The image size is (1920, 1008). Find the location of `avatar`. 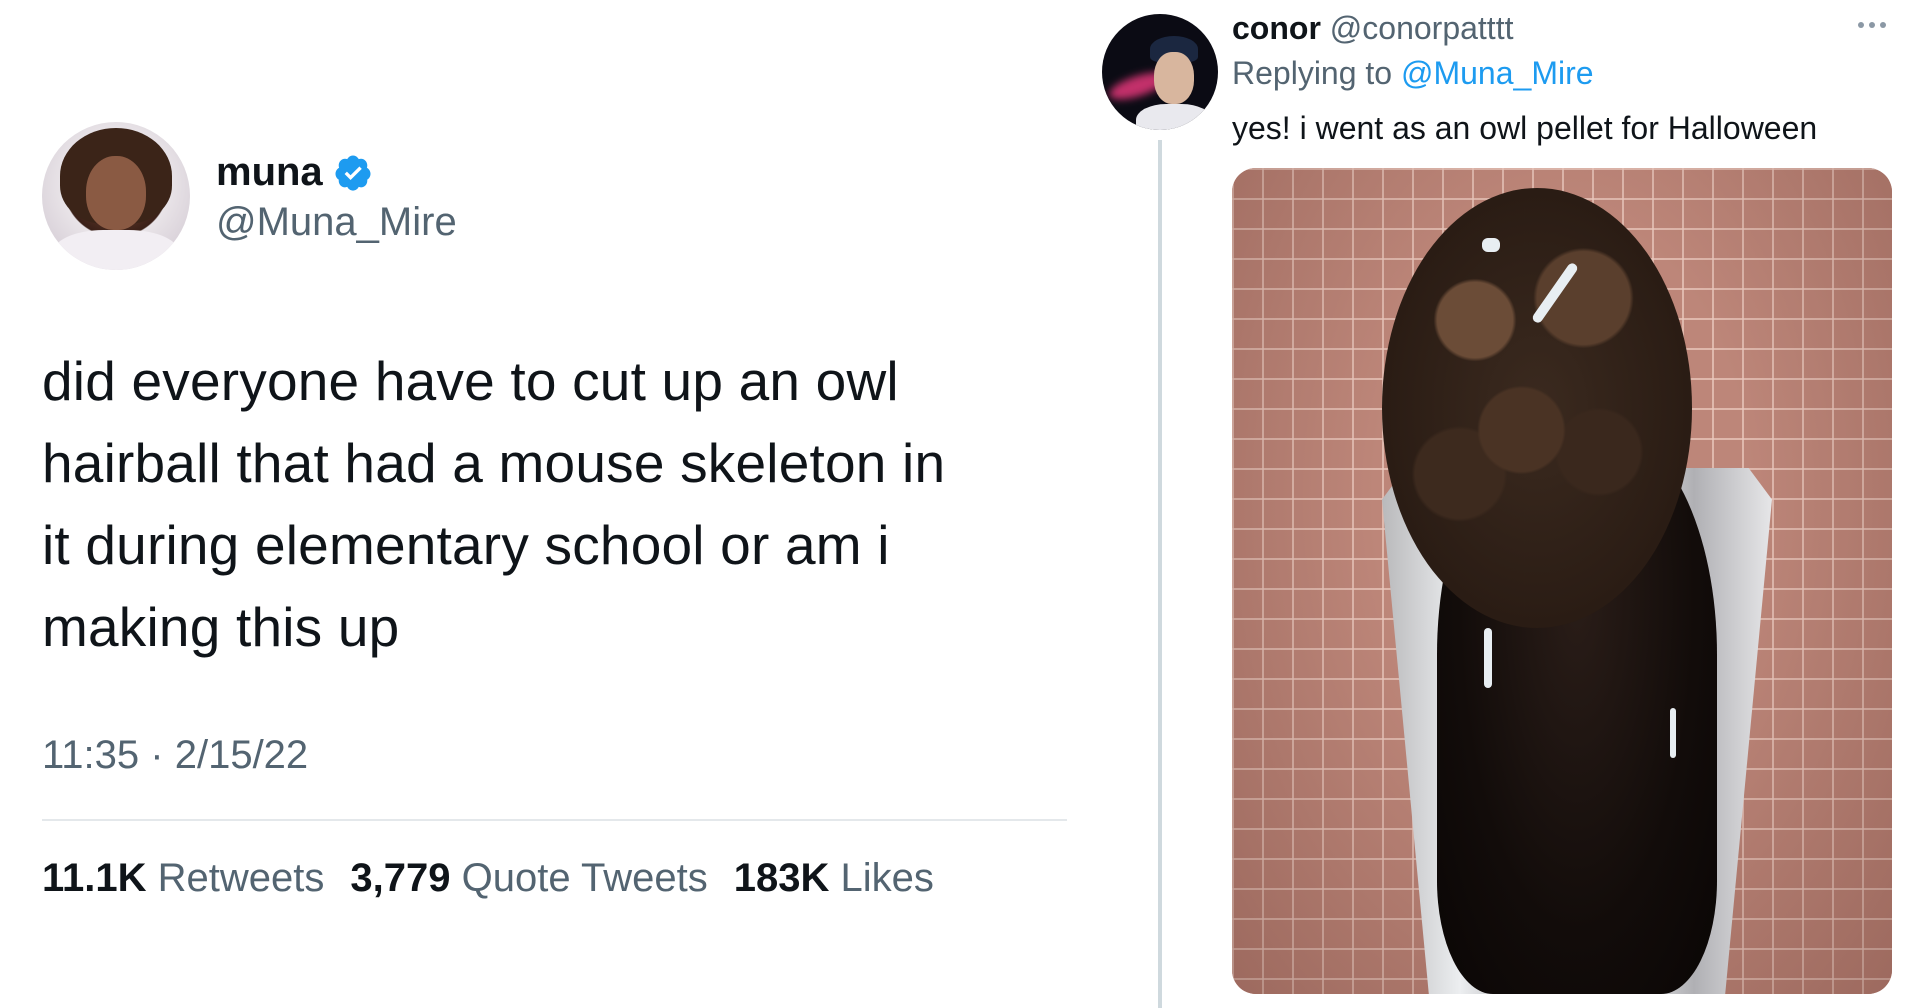

avatar is located at coordinates (116, 196).